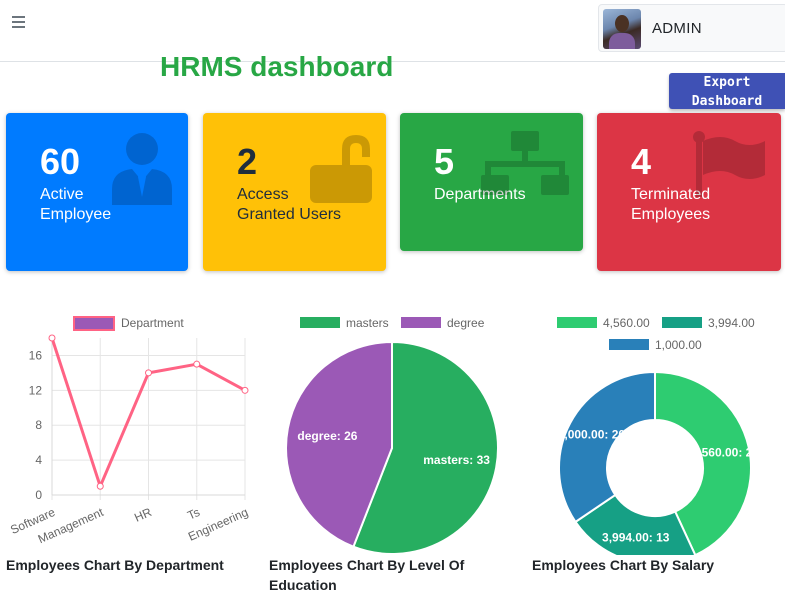  I want to click on unlock-icon, so click(341, 169).